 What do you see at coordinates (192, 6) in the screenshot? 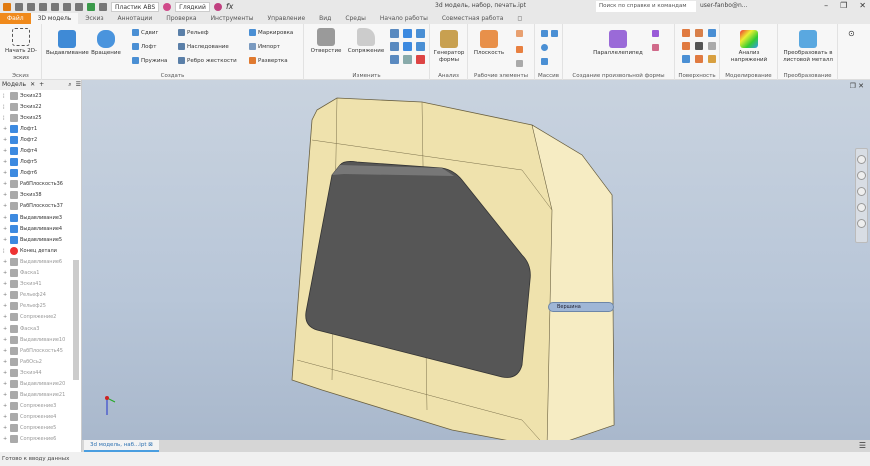
I see `appearance-select: Глядкий` at bounding box center [192, 6].